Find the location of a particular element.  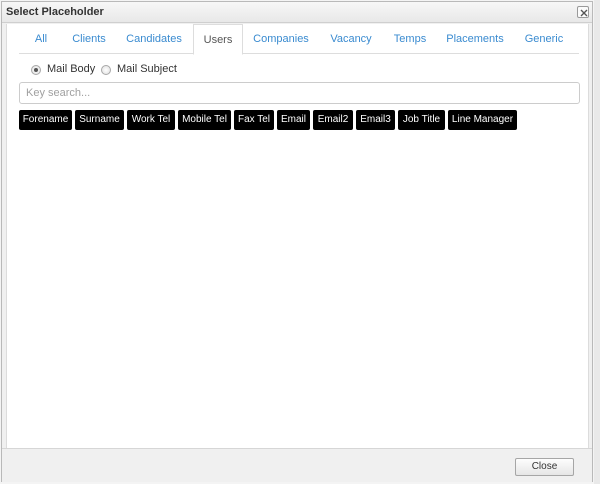

mail-subject-radio: Mail Subject is located at coordinates (146, 70).